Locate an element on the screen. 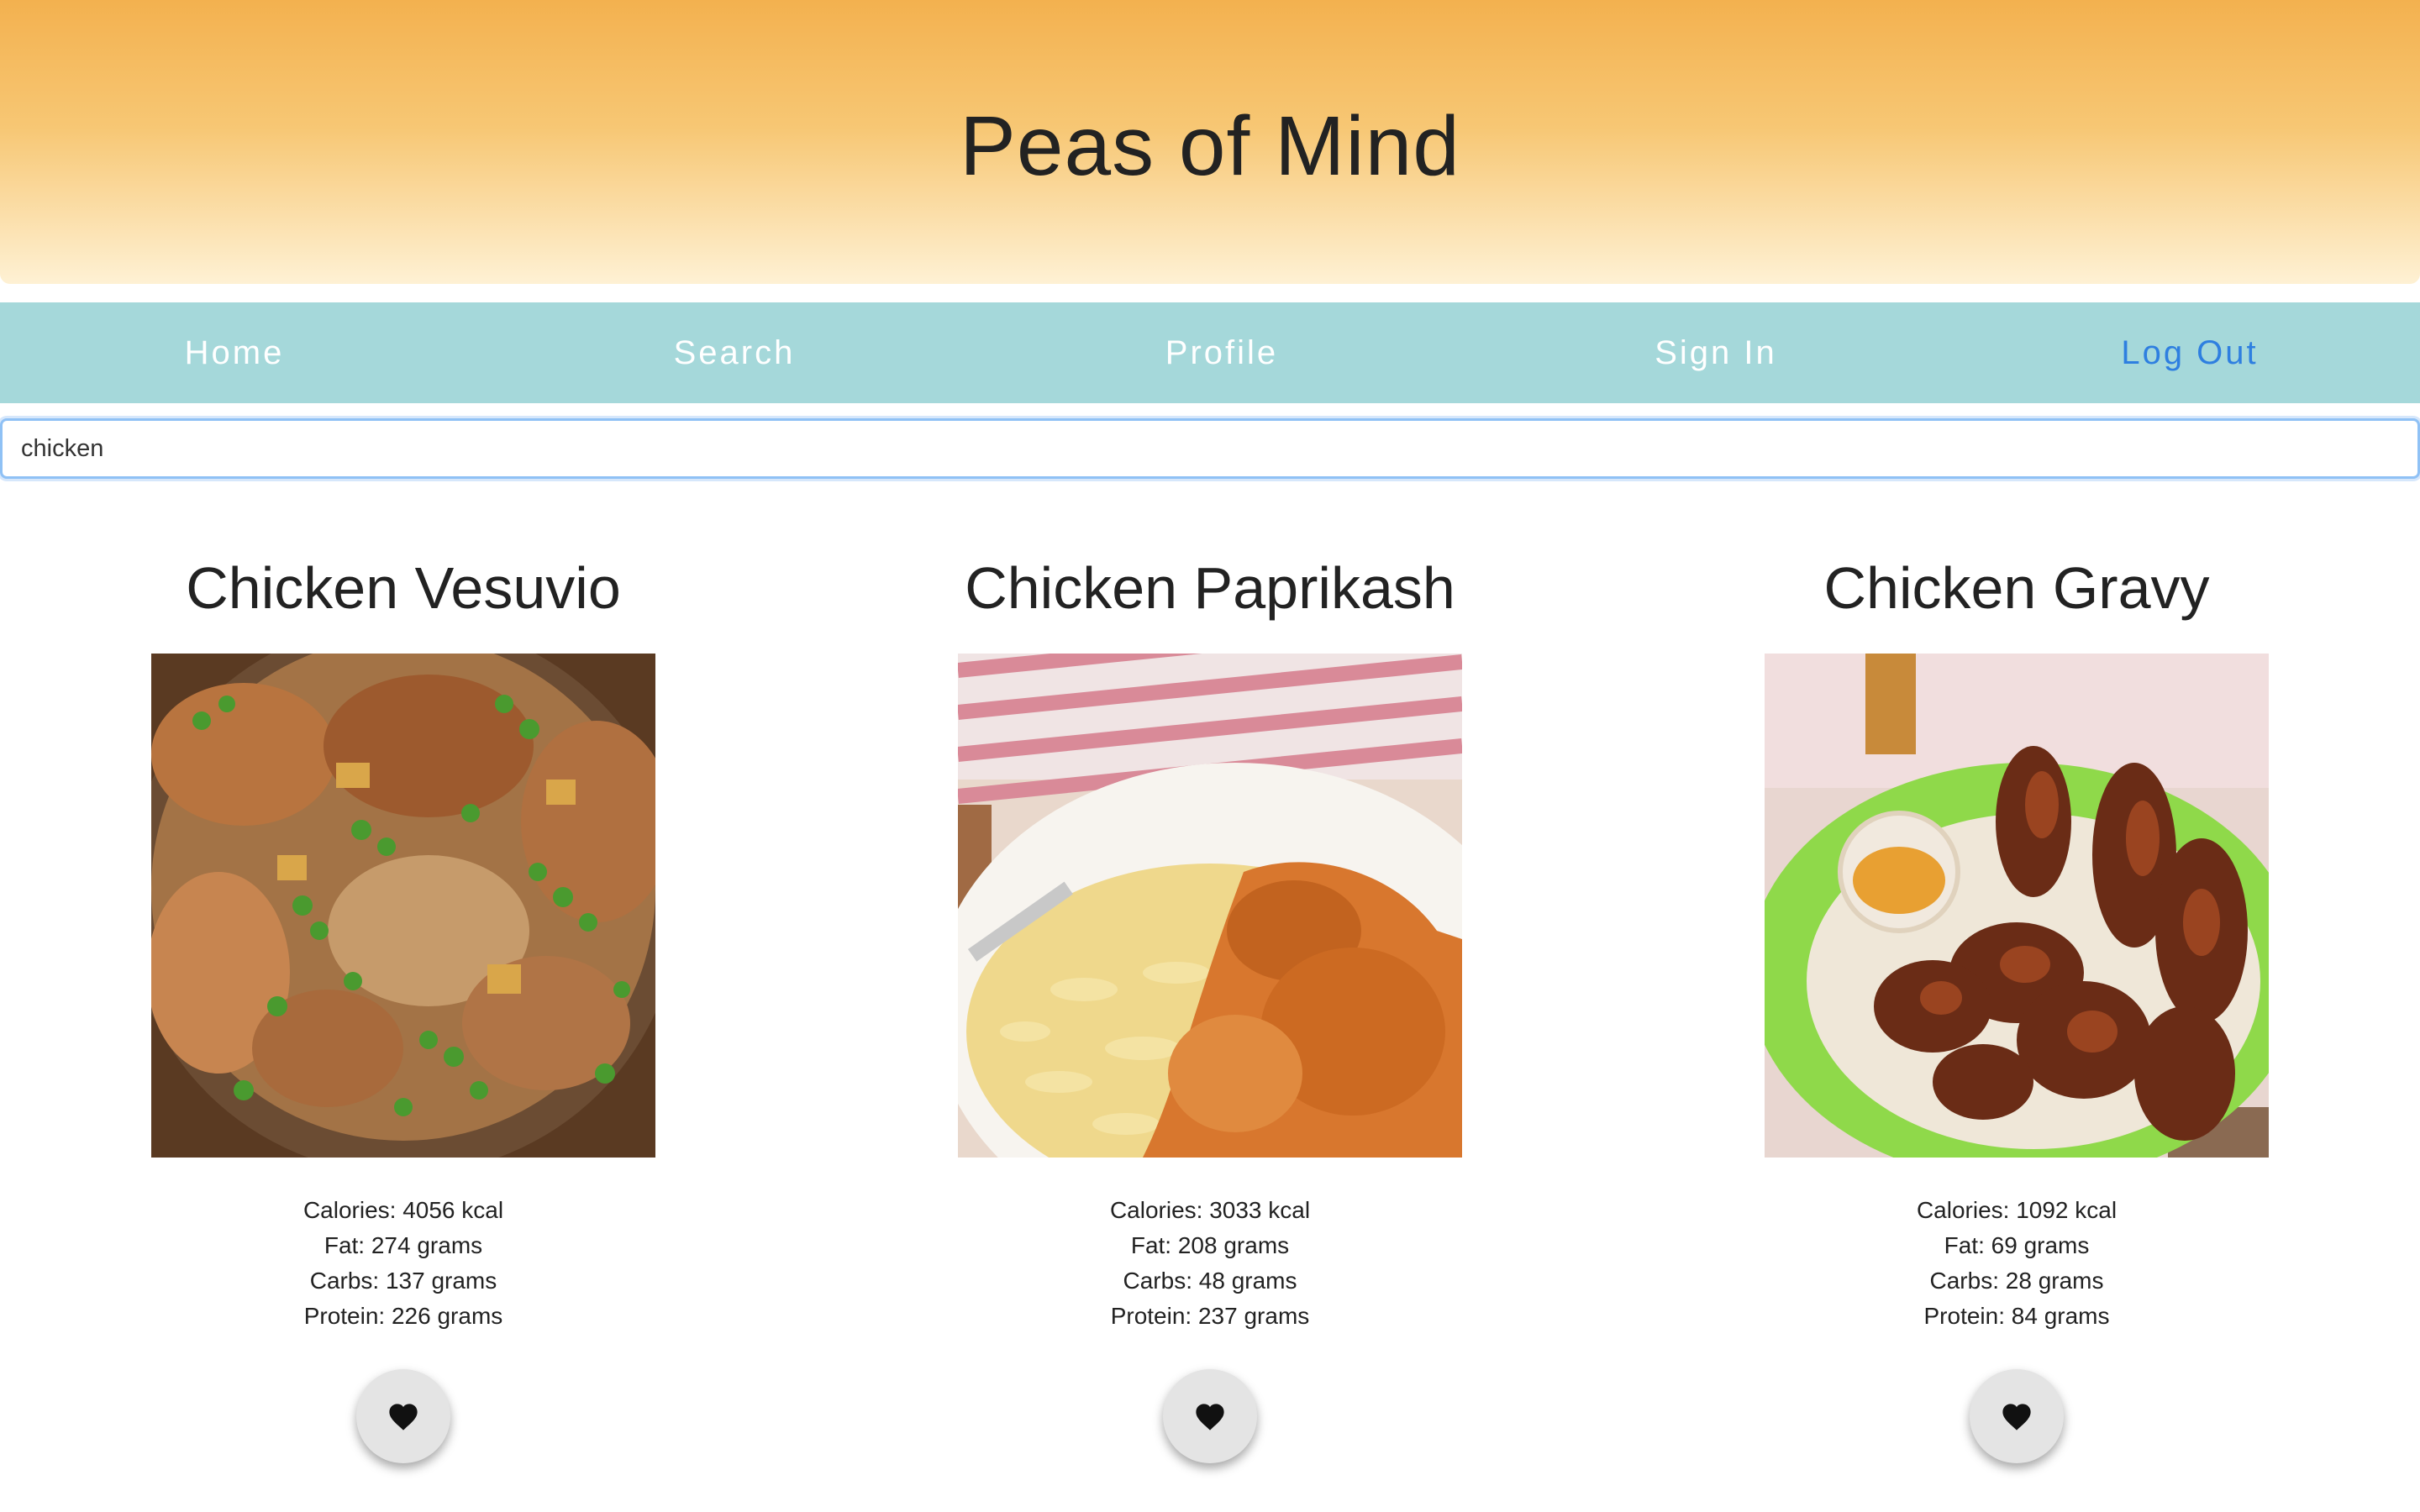 This screenshot has width=2420, height=1512. site-title: Peas of Mind is located at coordinates (1210, 145).